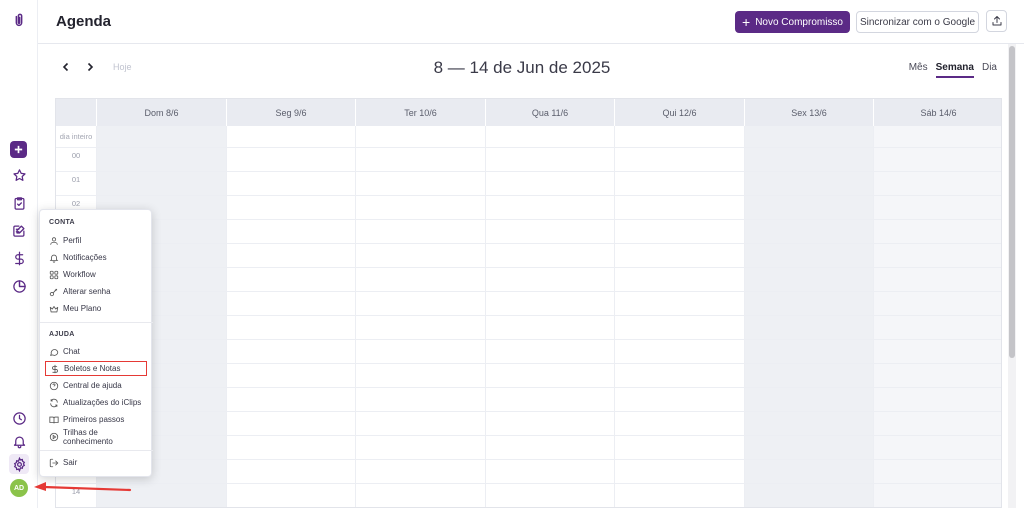  I want to click on today-button: Hoje, so click(122, 67).